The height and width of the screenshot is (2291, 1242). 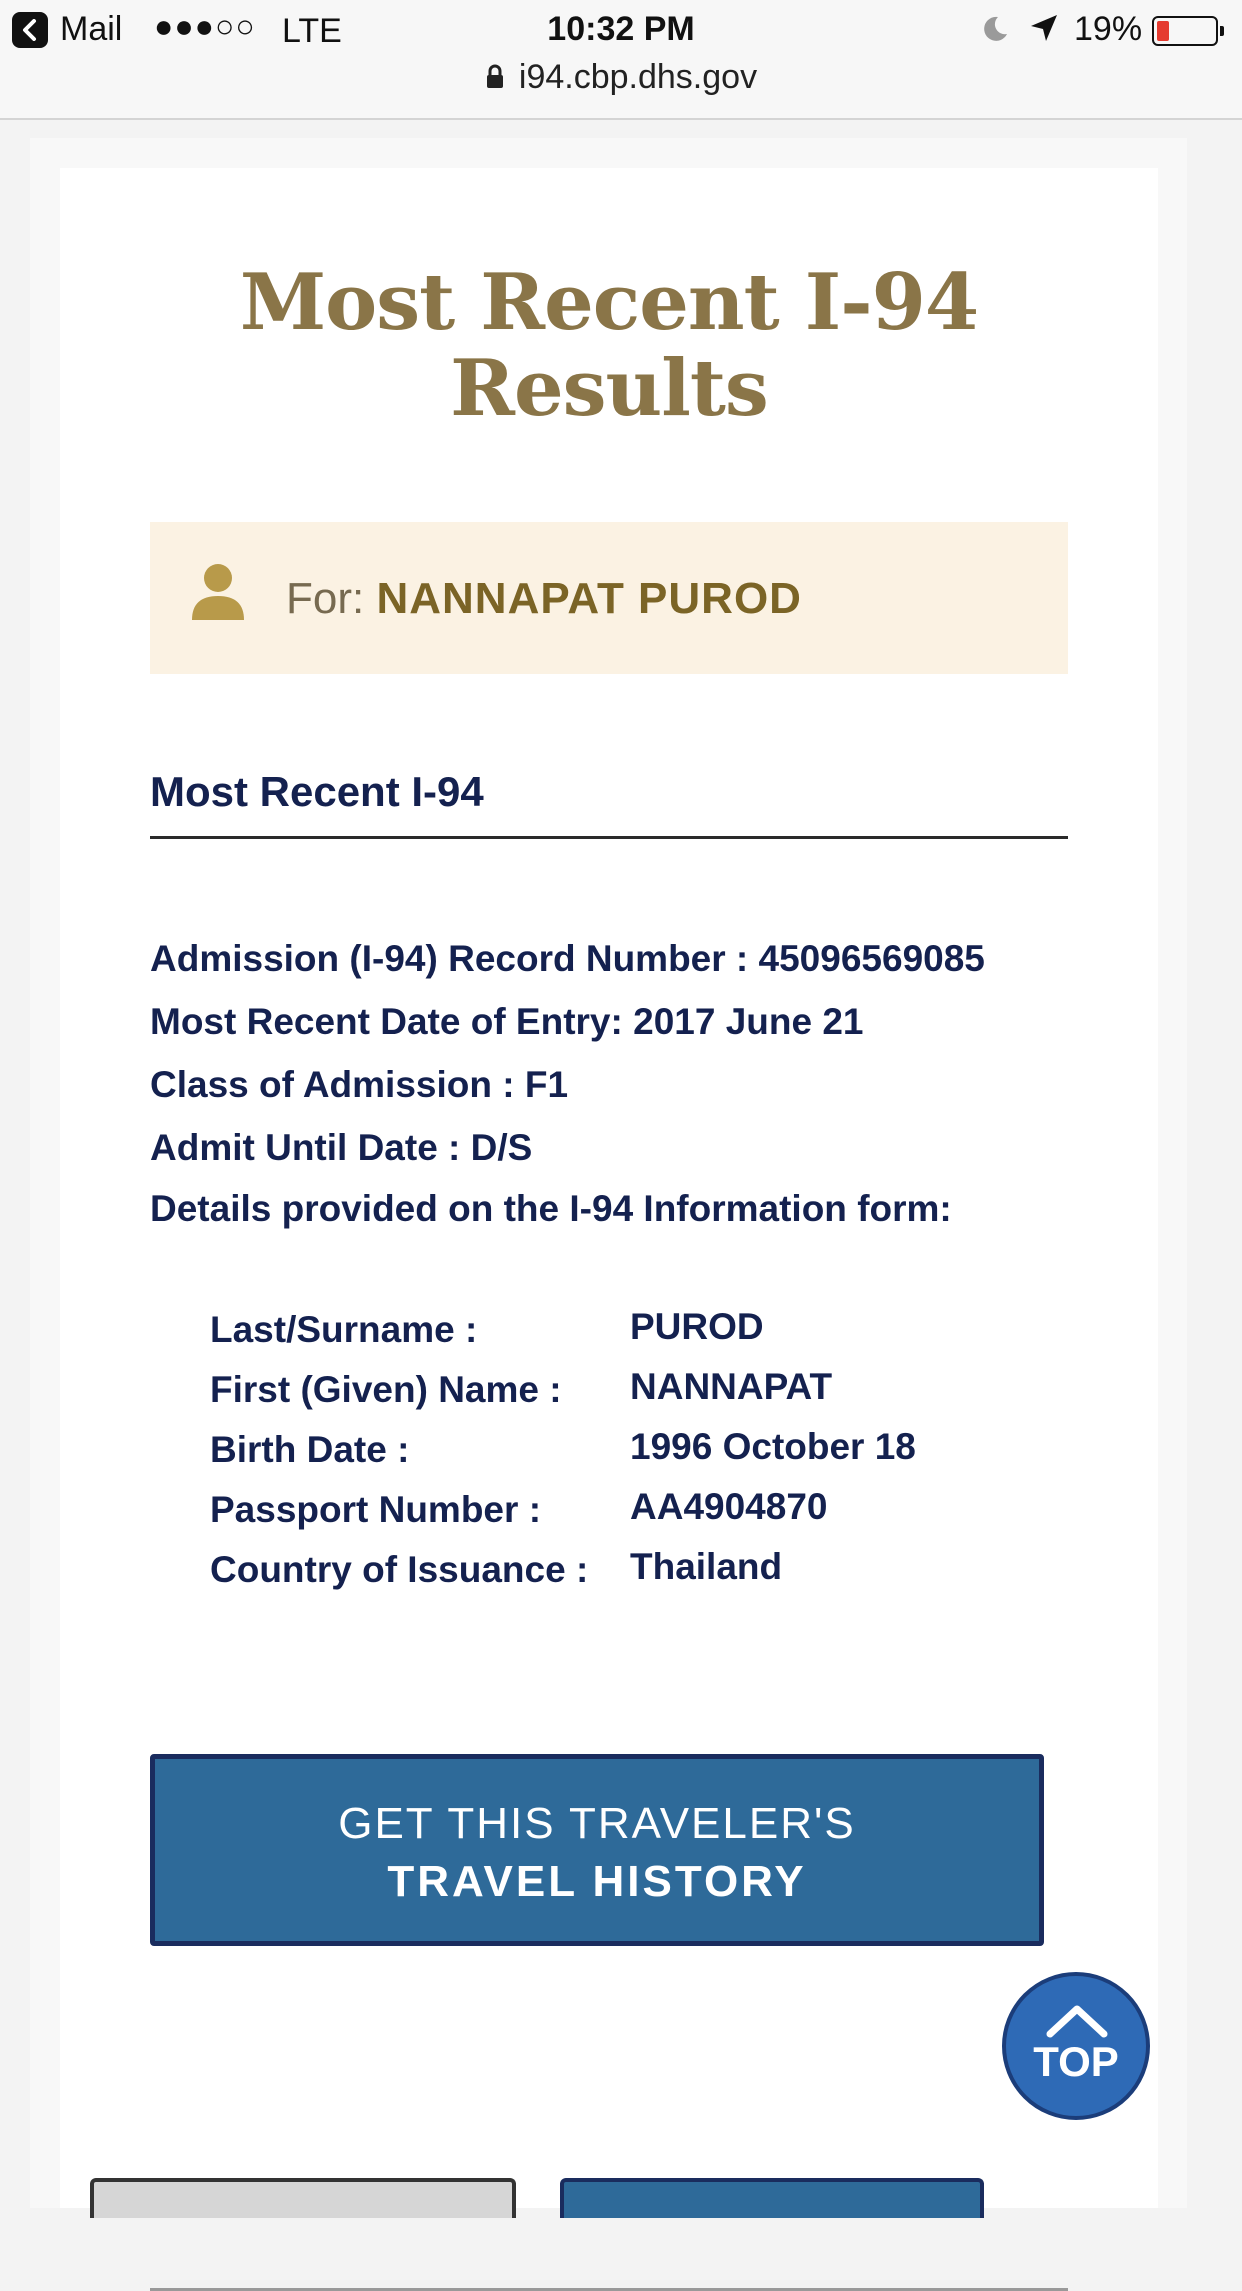 What do you see at coordinates (310, 1449) in the screenshot?
I see `detail-label: Birth Date :` at bounding box center [310, 1449].